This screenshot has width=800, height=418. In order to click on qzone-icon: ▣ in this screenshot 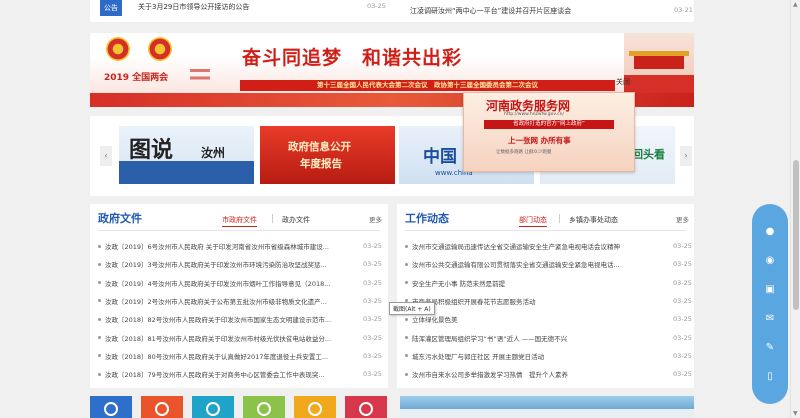, I will do `click(770, 289)`.